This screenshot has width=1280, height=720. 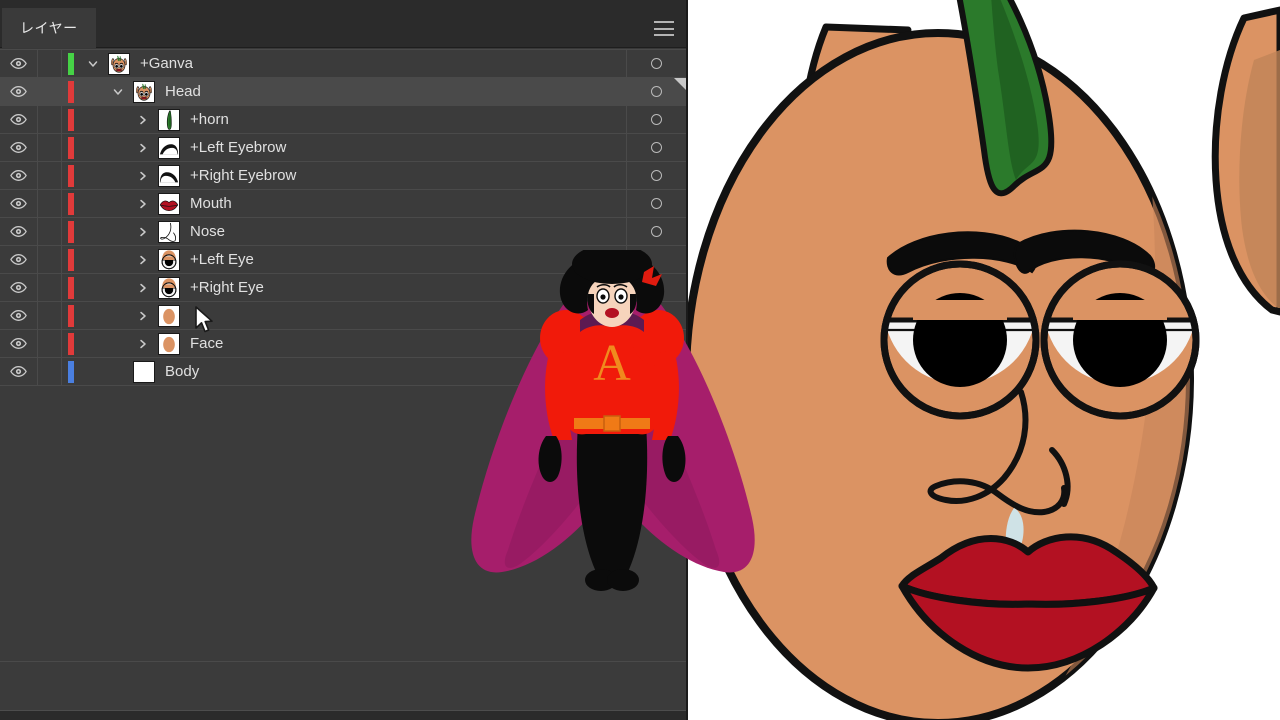 I want to click on ganva-head-thumb, so click(x=144, y=91).